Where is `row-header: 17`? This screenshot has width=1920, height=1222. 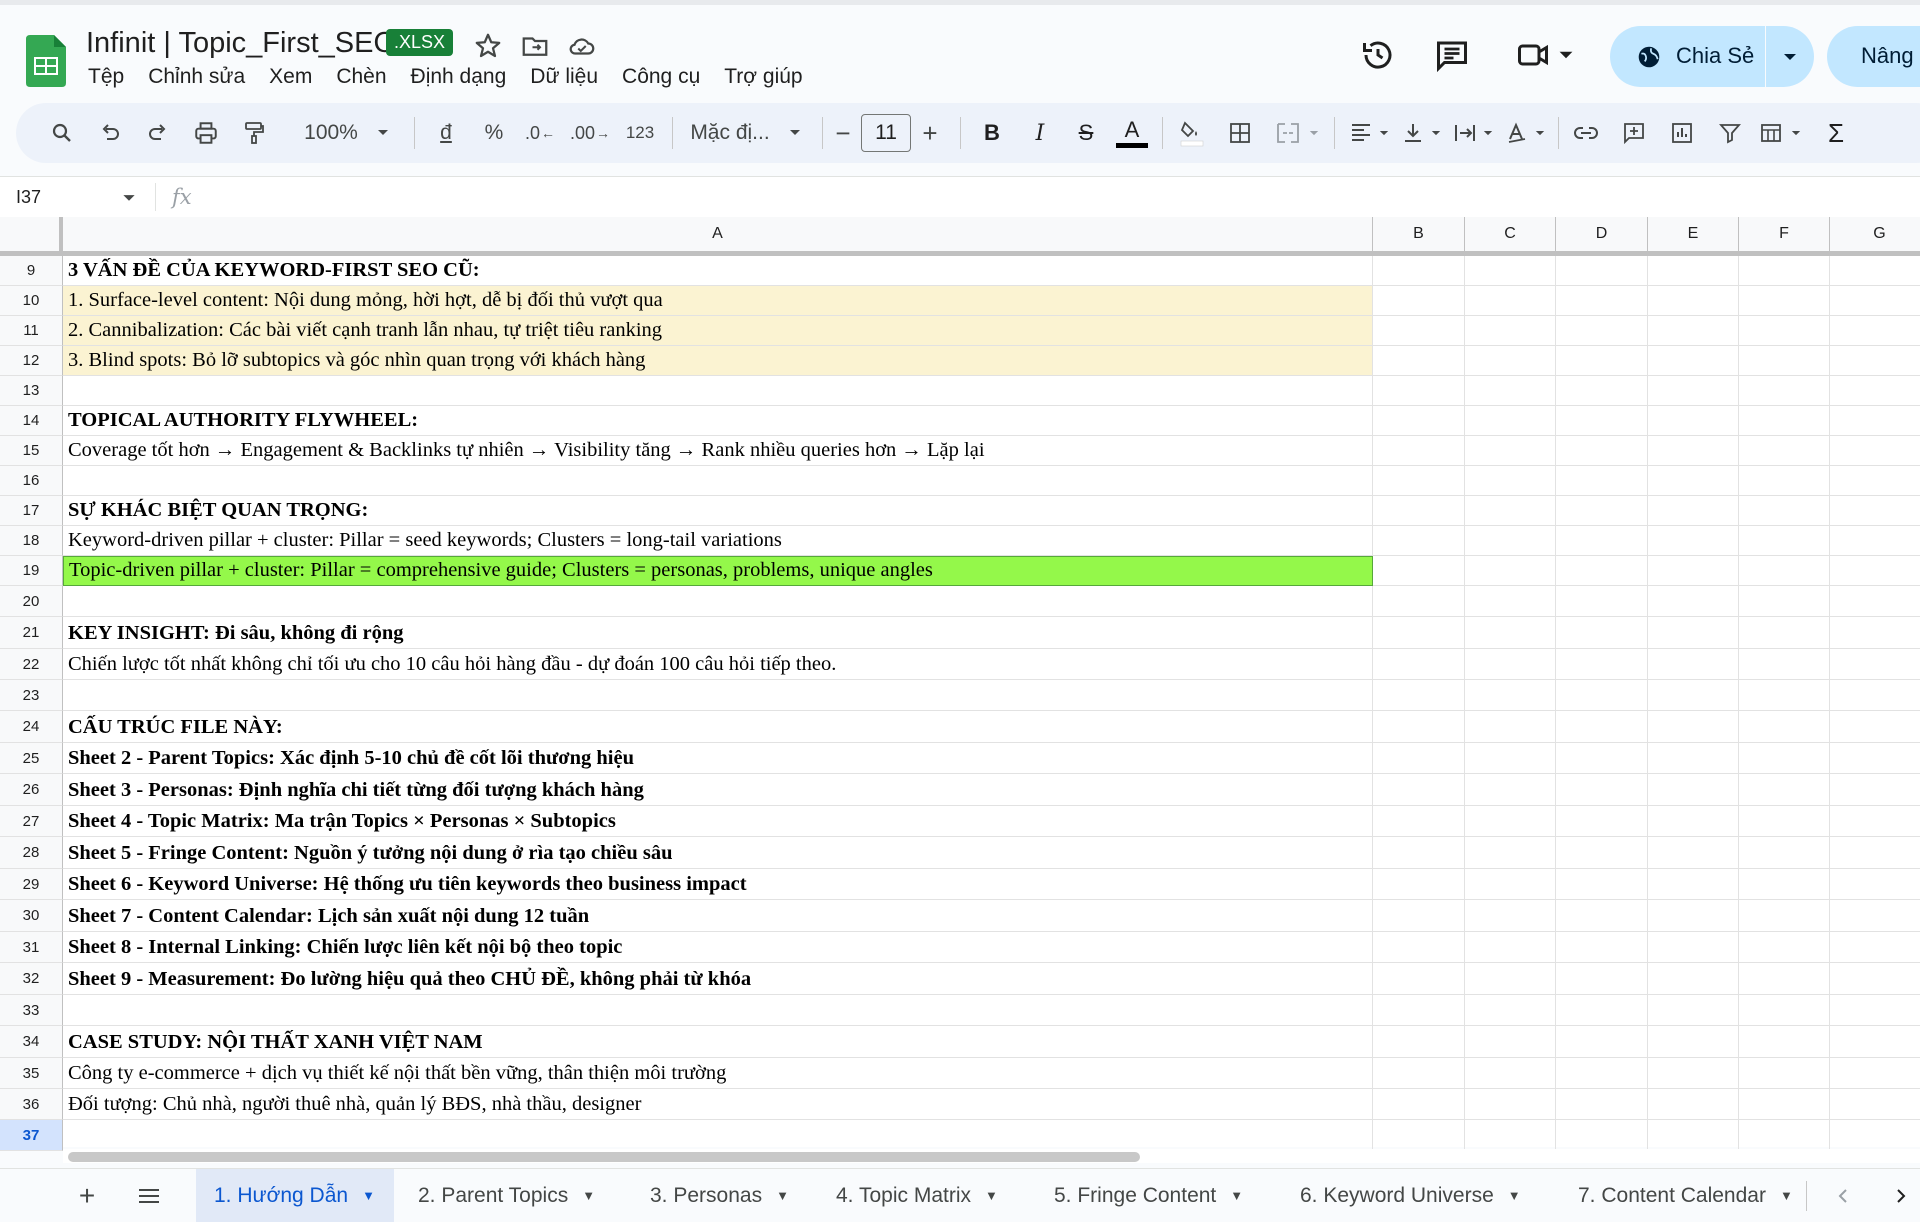
row-header: 17 is located at coordinates (31, 511).